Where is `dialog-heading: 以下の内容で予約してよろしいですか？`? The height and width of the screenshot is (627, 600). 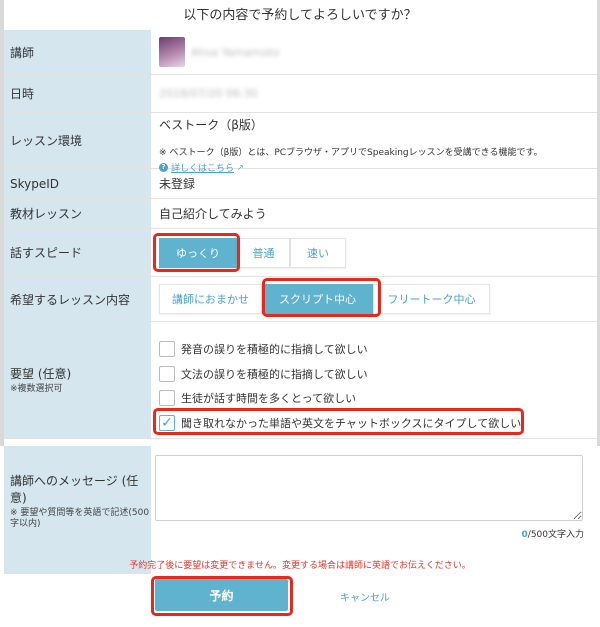 dialog-heading: 以下の内容で予約してよろしいですか？ is located at coordinates (300, 15).